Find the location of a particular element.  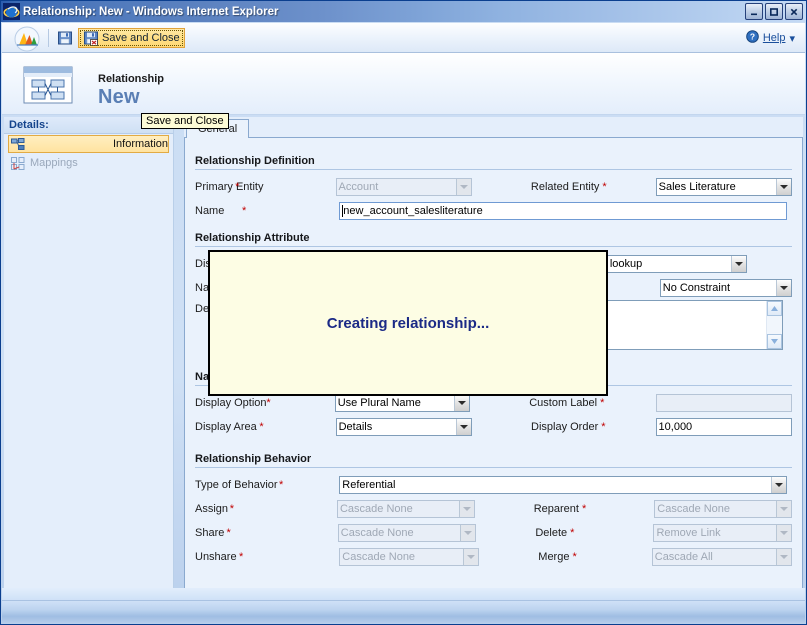

label-related-entity: Related Entity is located at coordinates (565, 187).